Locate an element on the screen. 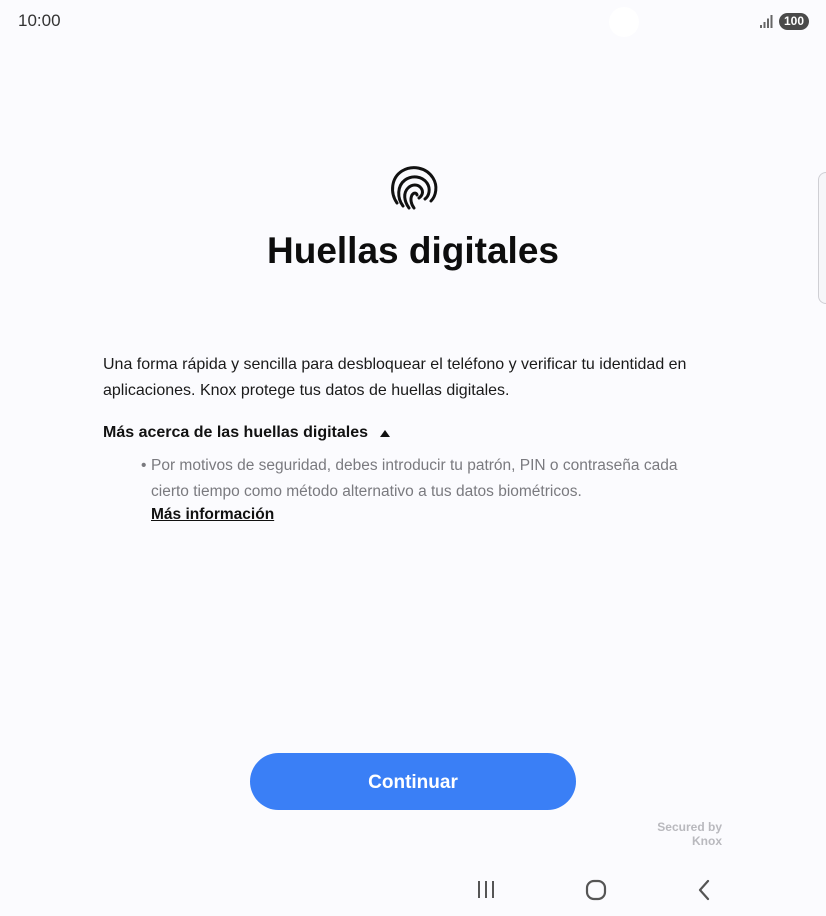  status-bar: 10:00 100 is located at coordinates (413, 22).